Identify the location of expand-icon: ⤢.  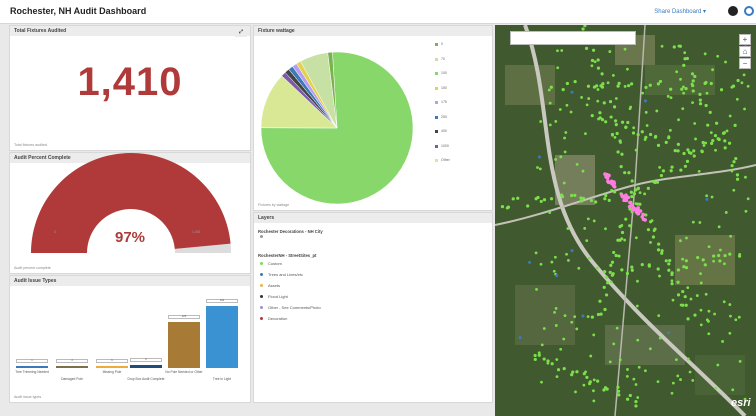
(240, 32).